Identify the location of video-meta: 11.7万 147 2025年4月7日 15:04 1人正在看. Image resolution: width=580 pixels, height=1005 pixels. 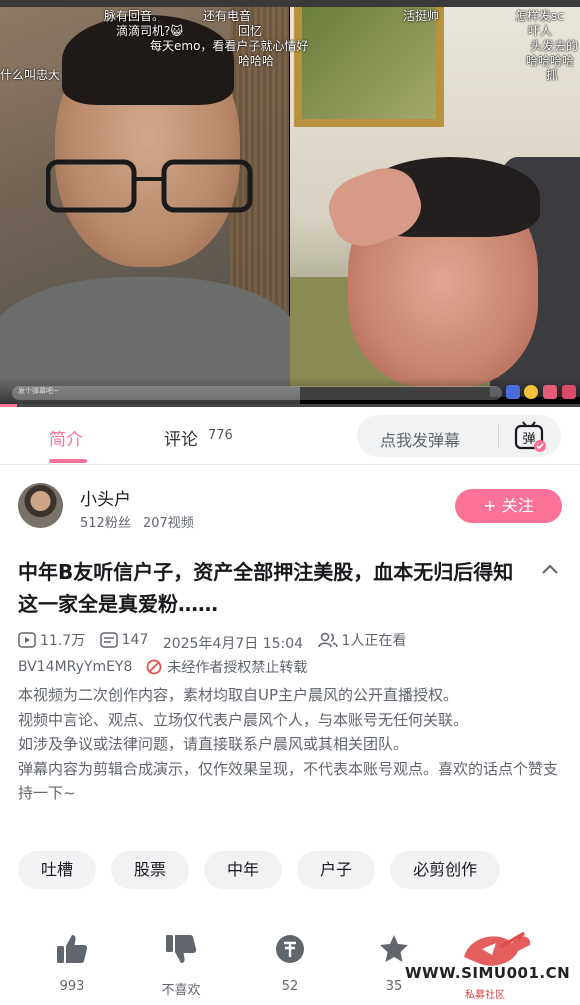
(217, 641).